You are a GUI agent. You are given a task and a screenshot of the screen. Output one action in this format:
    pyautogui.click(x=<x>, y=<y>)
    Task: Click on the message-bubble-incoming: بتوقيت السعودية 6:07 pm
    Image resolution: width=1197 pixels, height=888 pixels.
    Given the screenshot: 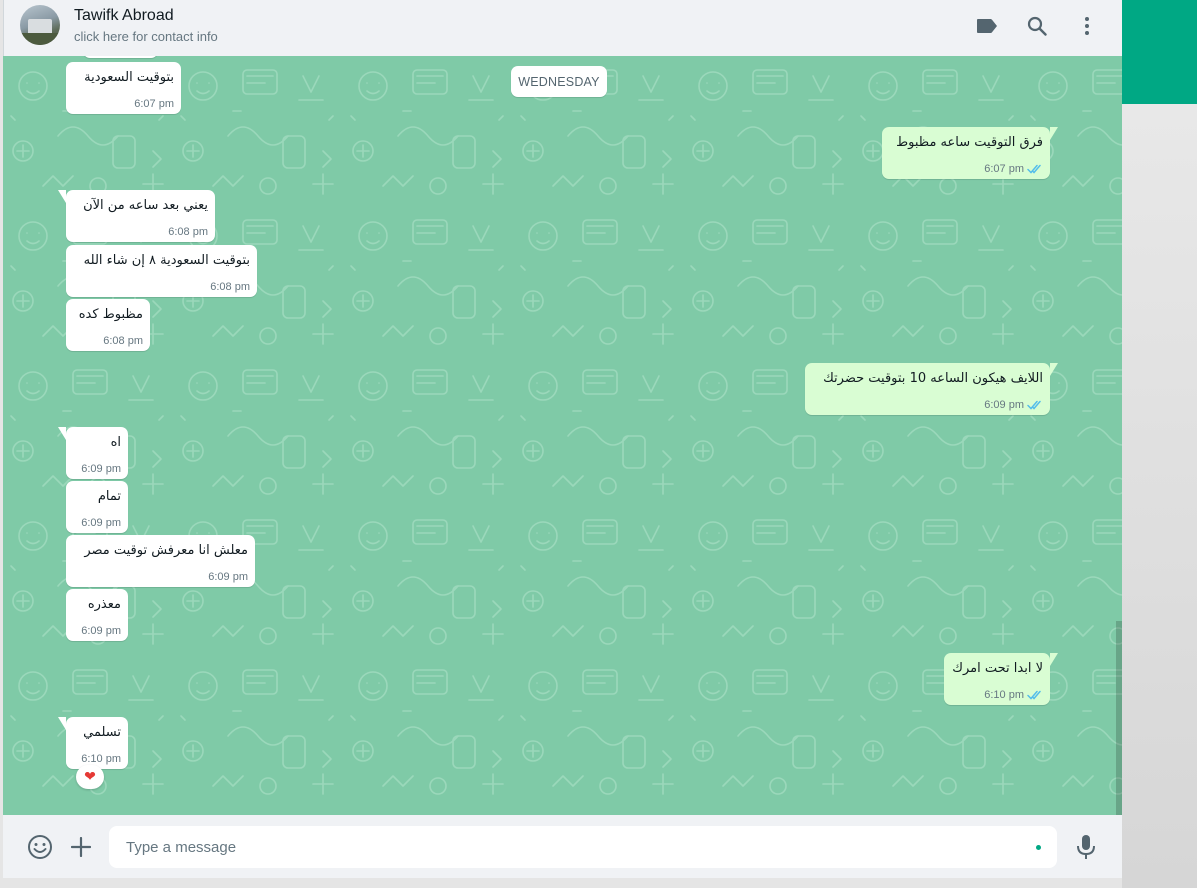 What is the action you would take?
    pyautogui.click(x=123, y=88)
    